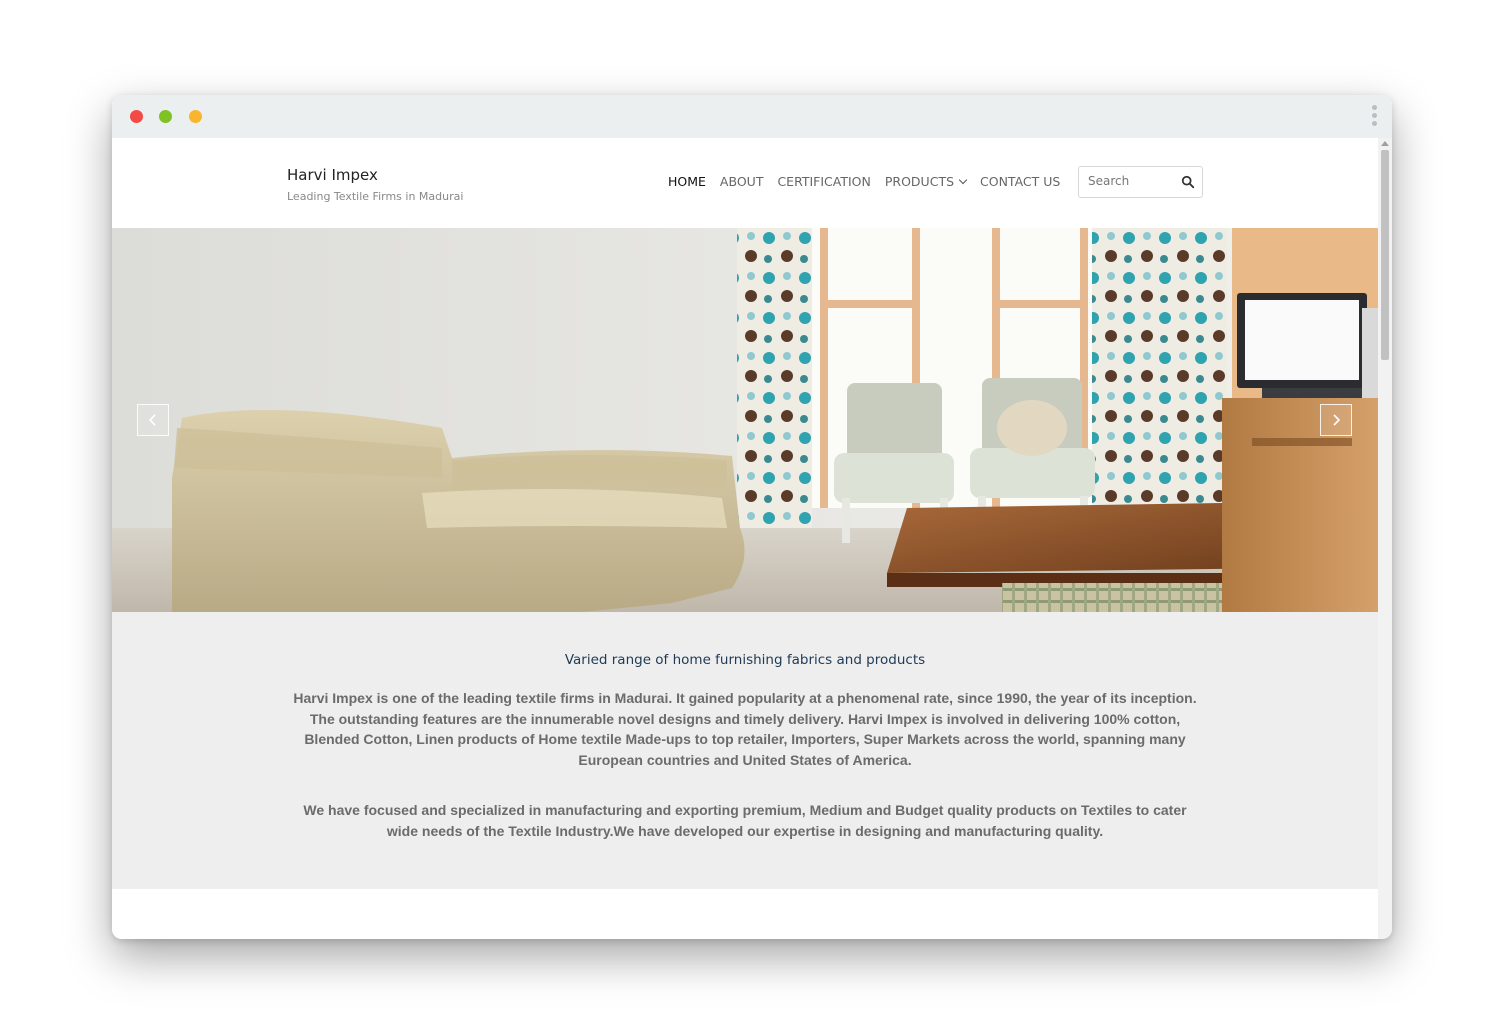 The height and width of the screenshot is (1018, 1504). Describe the element at coordinates (919, 181) in the screenshot. I see `nav-item-products-label: PRODUCTS` at that location.